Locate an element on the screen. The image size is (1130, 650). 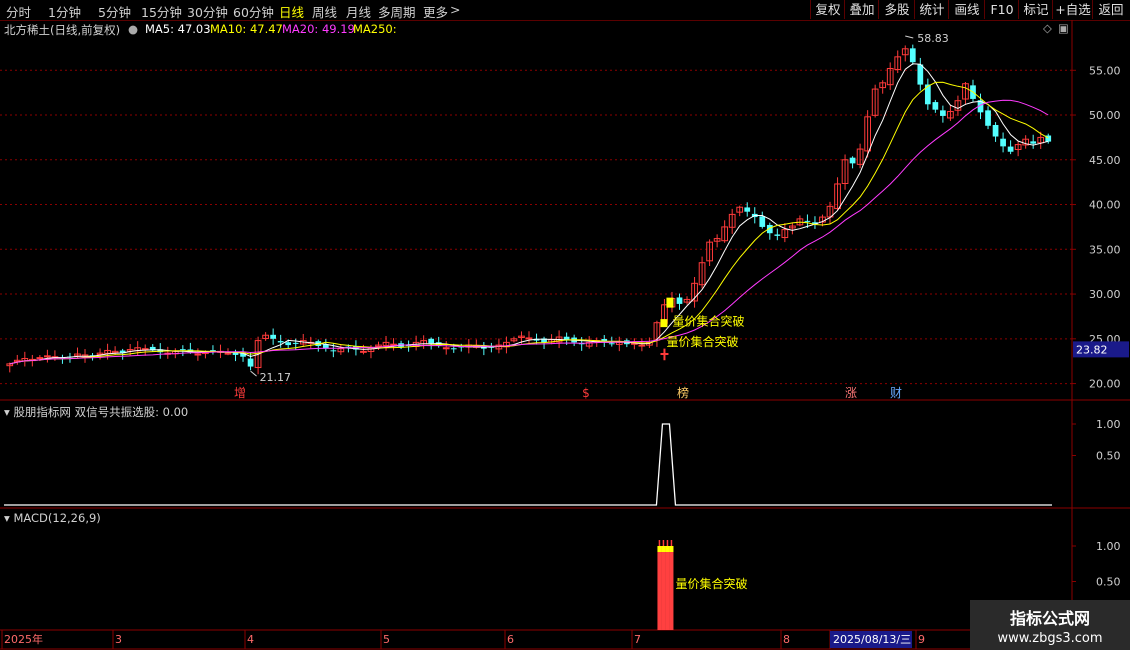
watermark-url: www.zbgs3.com is located at coordinates (1050, 638).